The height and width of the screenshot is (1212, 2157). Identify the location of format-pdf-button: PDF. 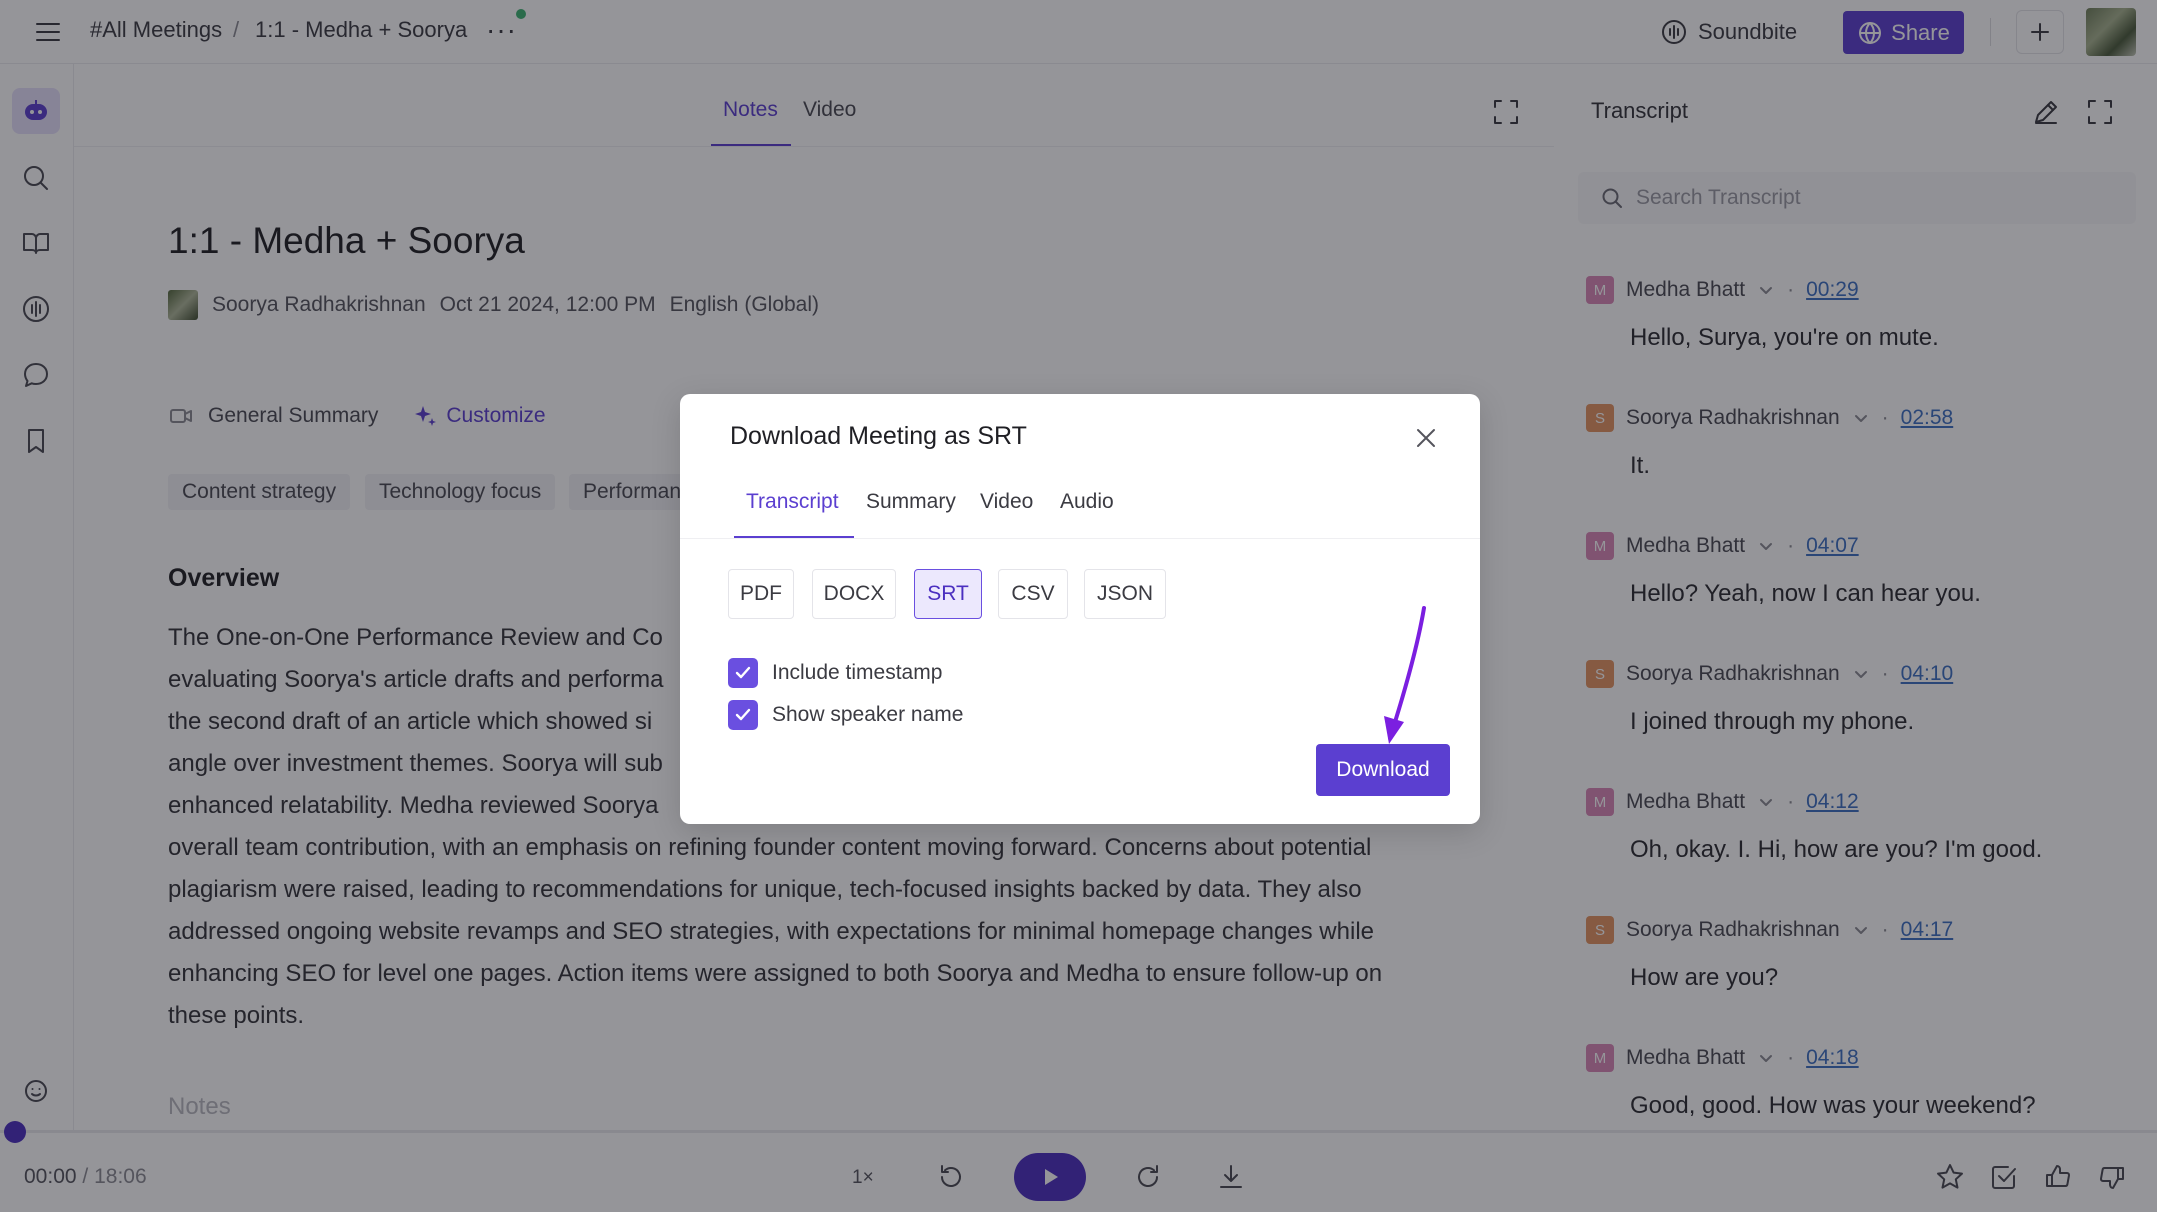
(761, 594).